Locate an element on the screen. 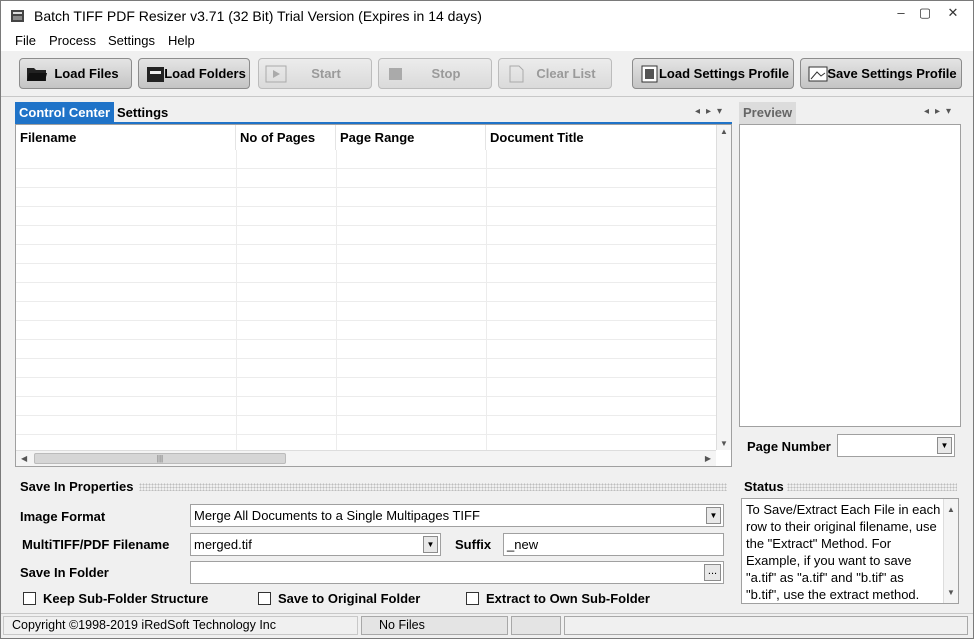 Image resolution: width=974 pixels, height=639 pixels. start-button: Start is located at coordinates (315, 73).